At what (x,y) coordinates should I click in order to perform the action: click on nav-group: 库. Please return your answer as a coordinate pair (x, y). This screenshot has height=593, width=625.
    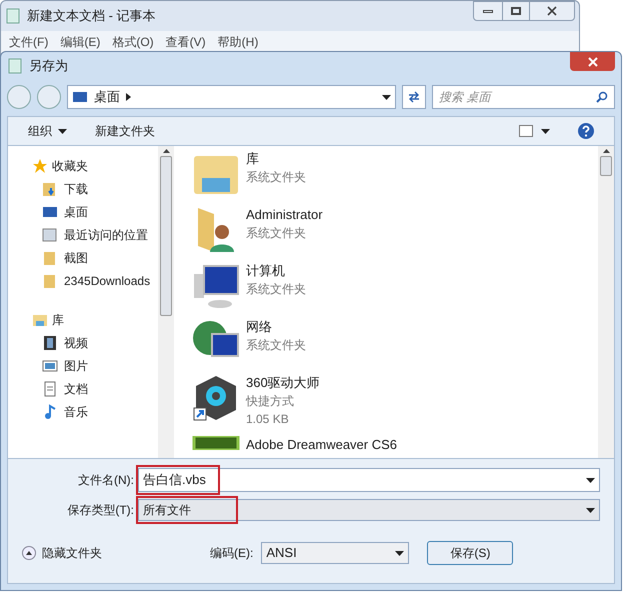
    Looking at the image, I should click on (95, 319).